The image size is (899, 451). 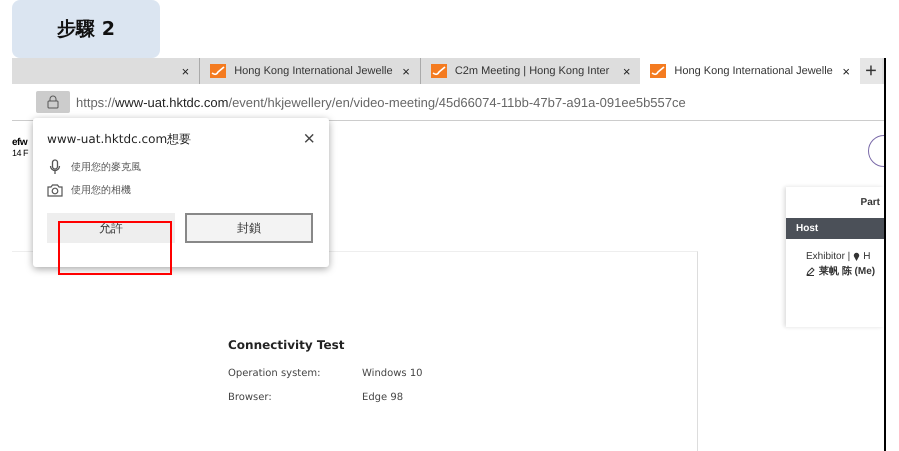 What do you see at coordinates (86, 29) in the screenshot?
I see `step-label: 步驟 2` at bounding box center [86, 29].